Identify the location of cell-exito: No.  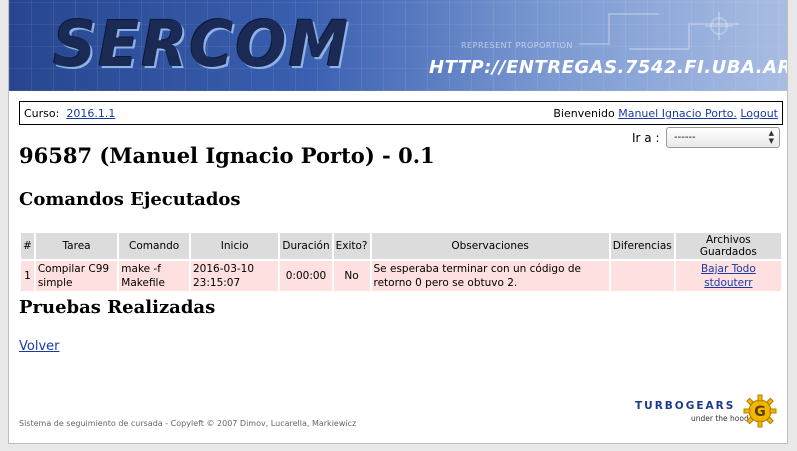
(351, 276).